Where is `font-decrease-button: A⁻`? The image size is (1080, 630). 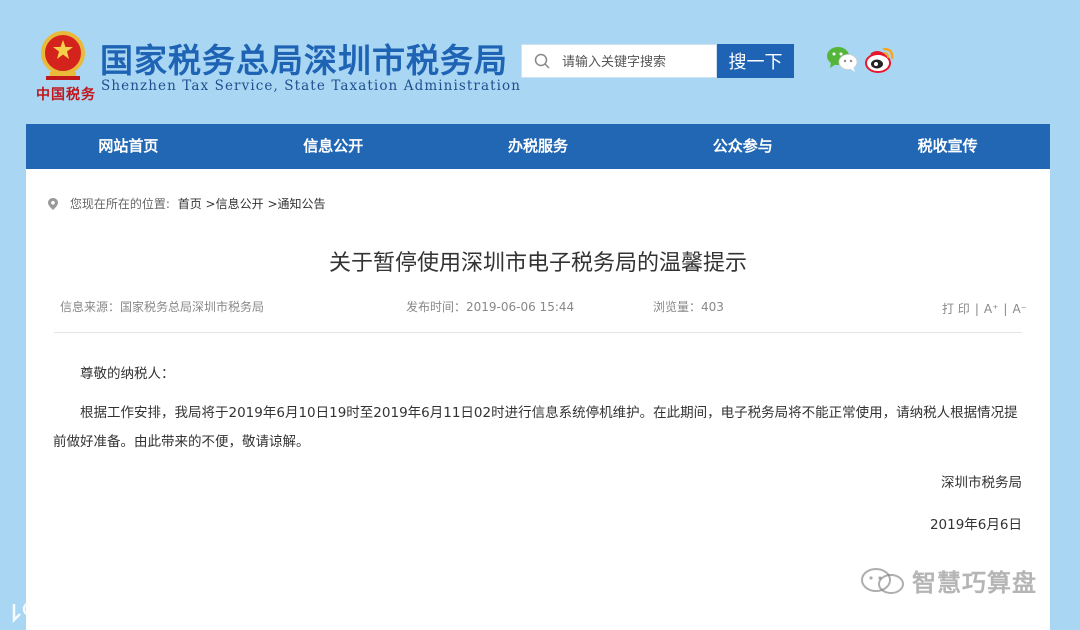 font-decrease-button: A⁻ is located at coordinates (1019, 309).